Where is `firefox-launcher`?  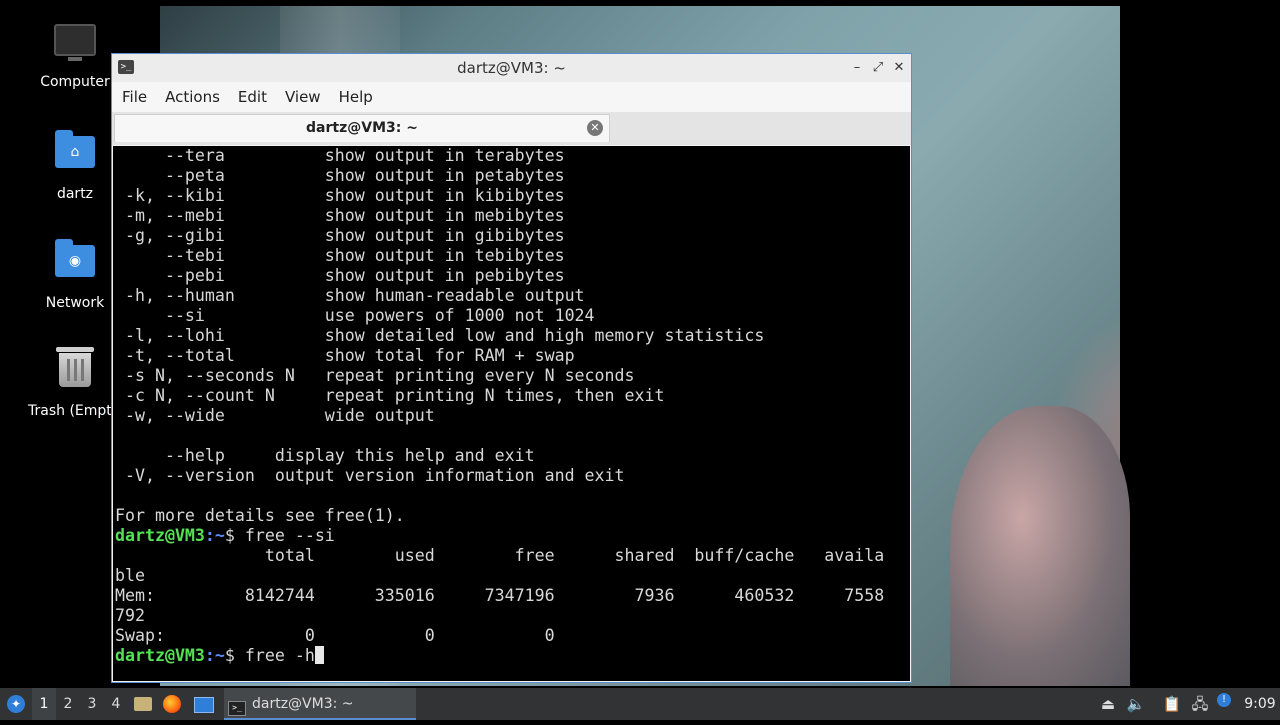
firefox-launcher is located at coordinates (174, 704).